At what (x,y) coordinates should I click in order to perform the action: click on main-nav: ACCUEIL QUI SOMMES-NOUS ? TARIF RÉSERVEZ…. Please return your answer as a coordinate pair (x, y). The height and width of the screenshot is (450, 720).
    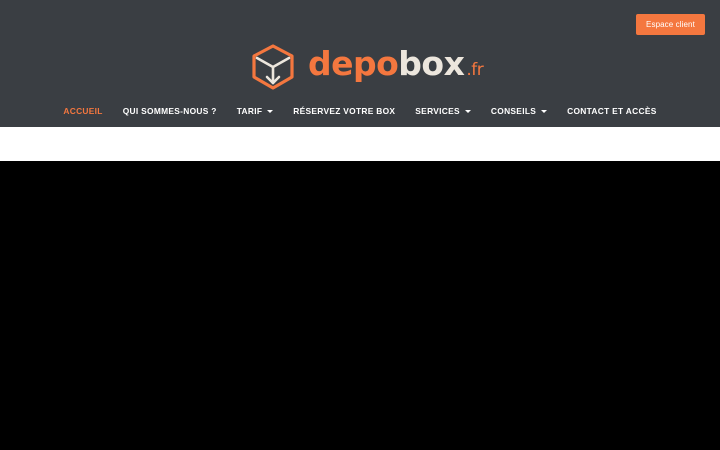
    Looking at the image, I should click on (360, 111).